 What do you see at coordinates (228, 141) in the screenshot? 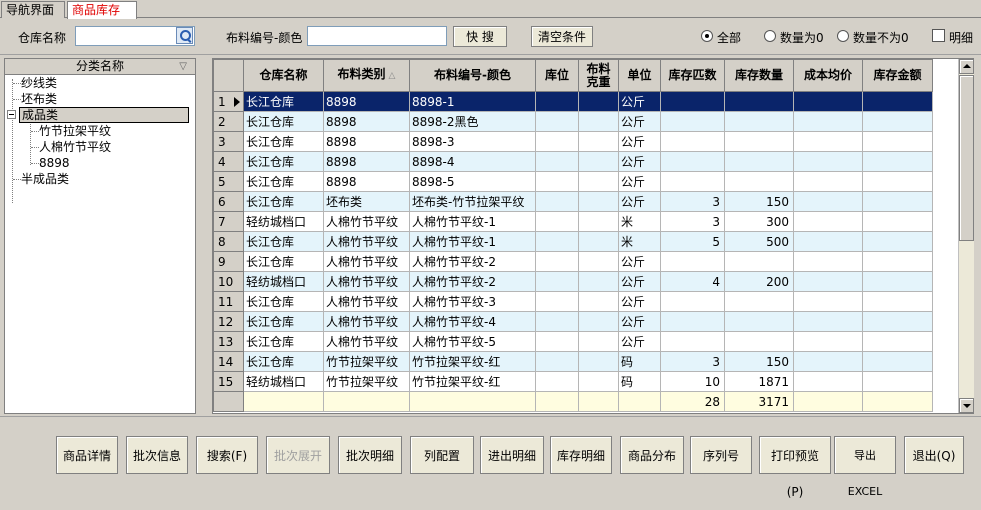
I see `row-number: 3` at bounding box center [228, 141].